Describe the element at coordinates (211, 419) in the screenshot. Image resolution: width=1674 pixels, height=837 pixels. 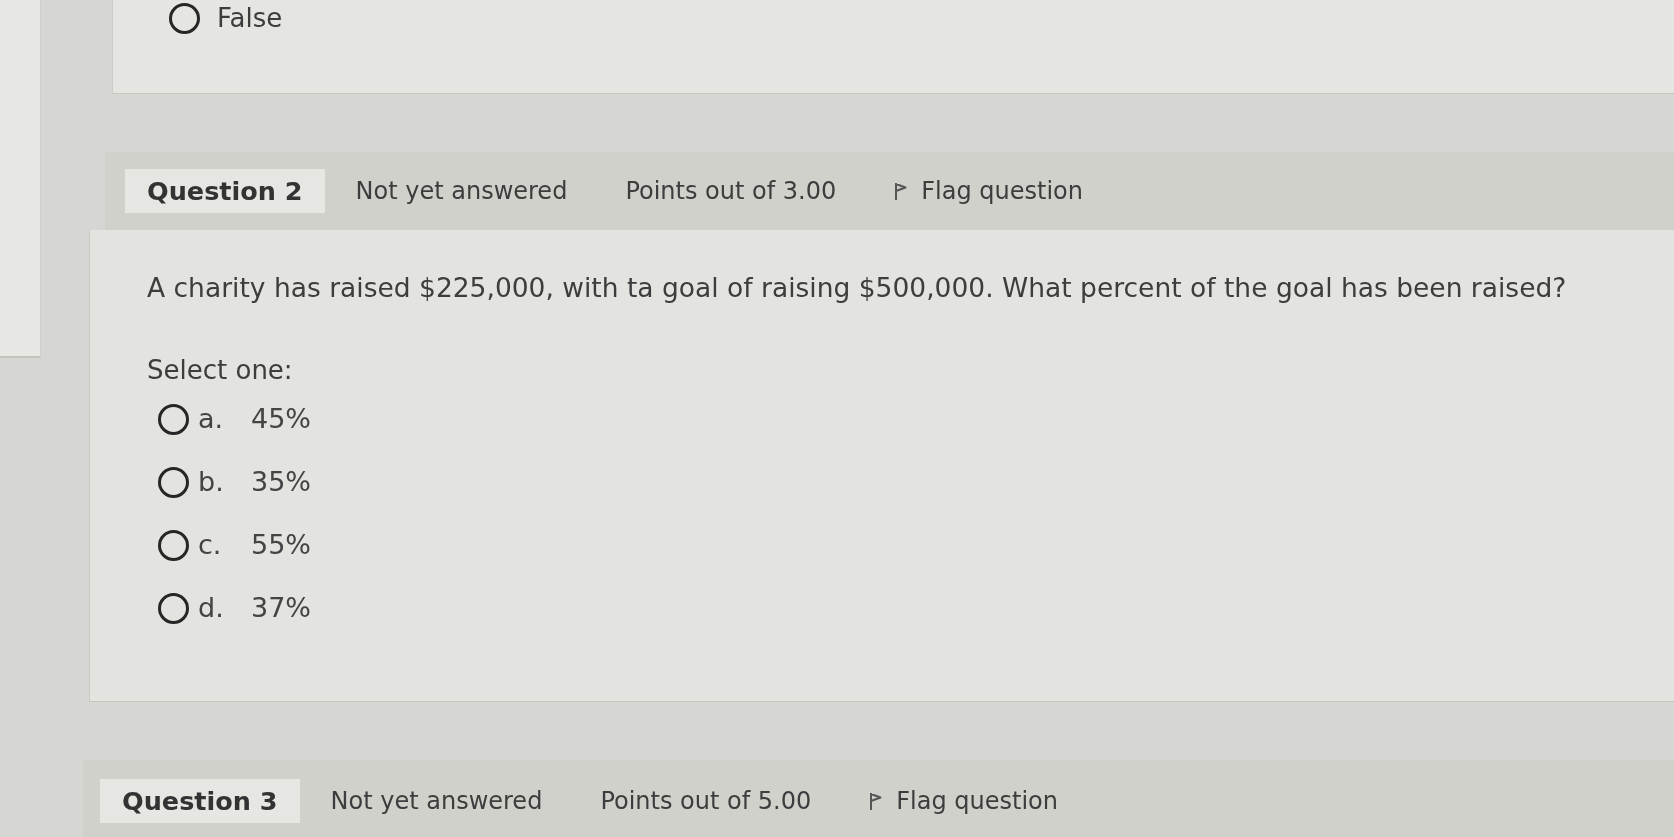
I see `option-letter: a.` at that location.